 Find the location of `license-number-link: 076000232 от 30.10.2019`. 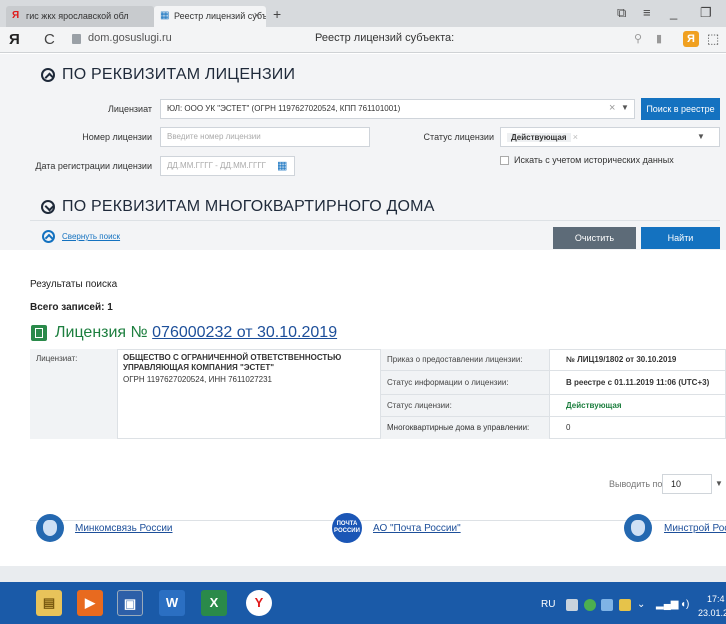

license-number-link: 076000232 от 30.10.2019 is located at coordinates (244, 332).